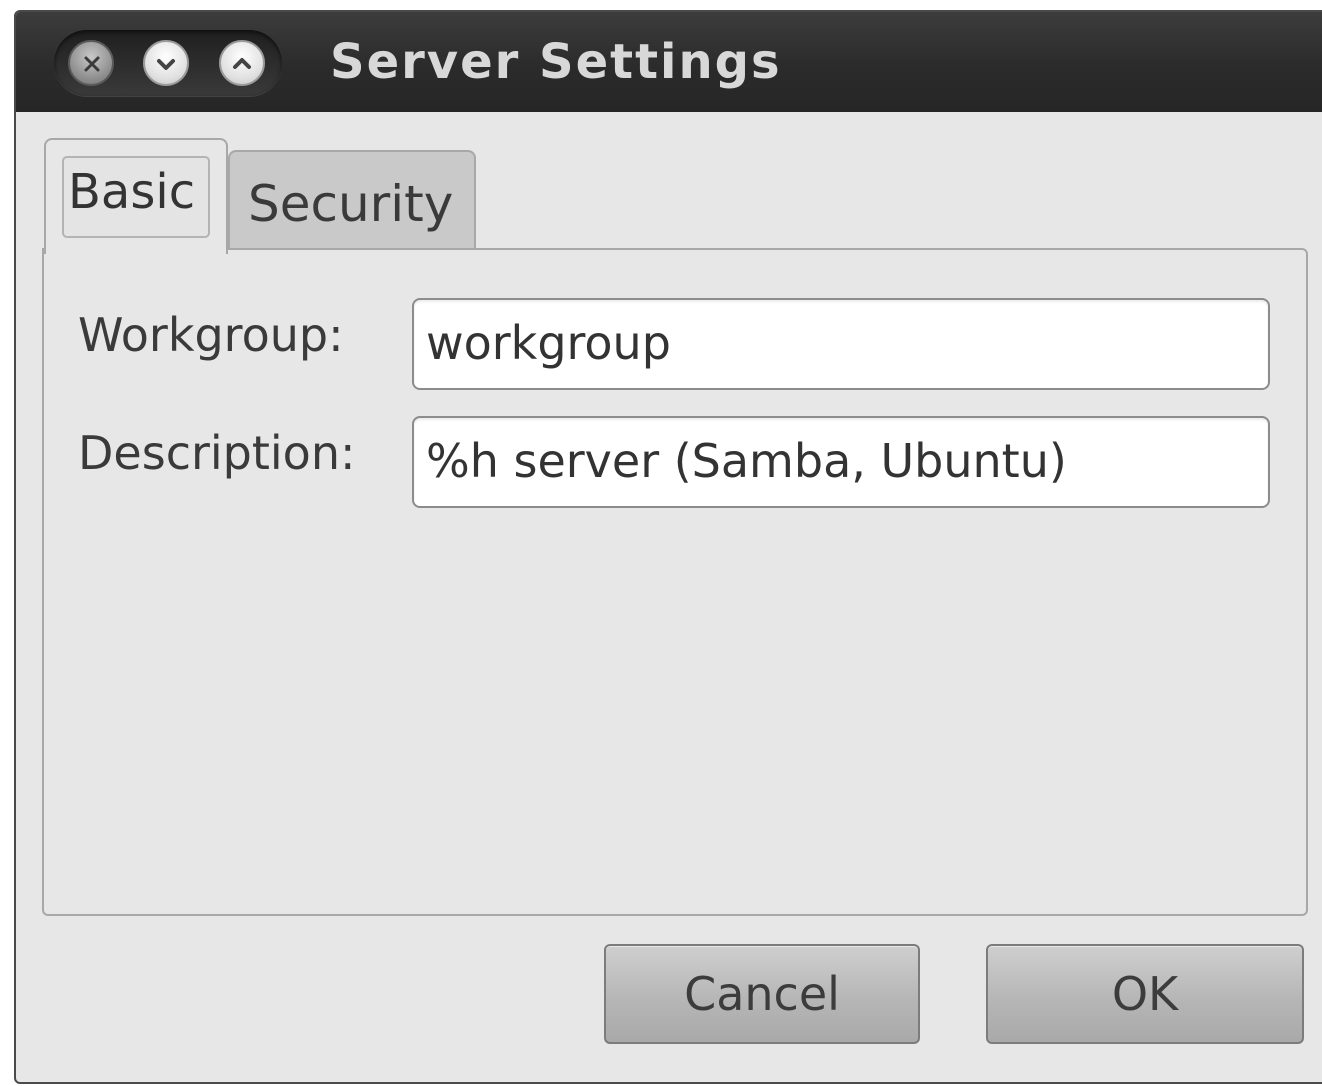  I want to click on minimize-icon, so click(166, 63).